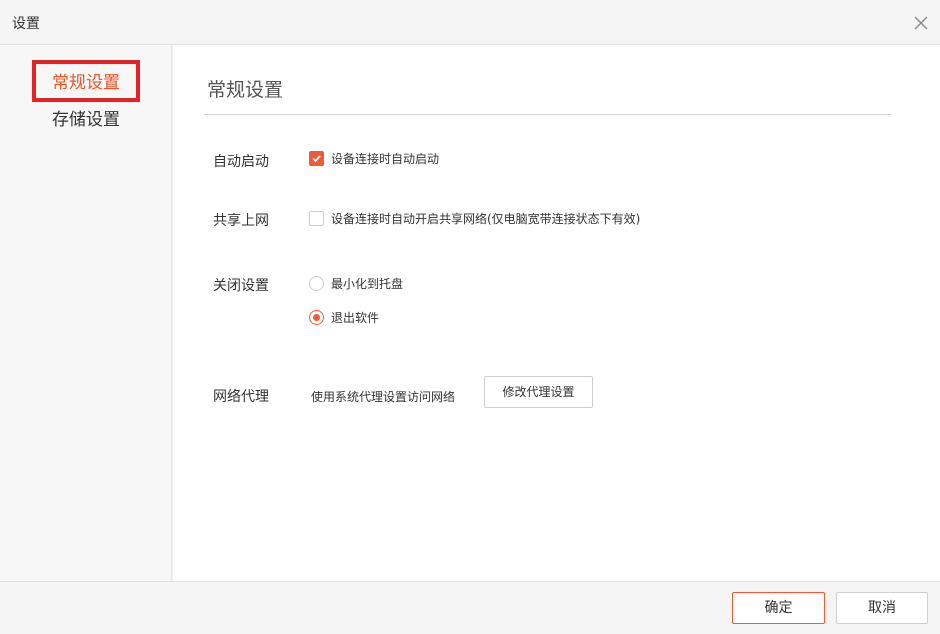 The image size is (940, 634). I want to click on proxy-label: 网络代理, so click(241, 397).